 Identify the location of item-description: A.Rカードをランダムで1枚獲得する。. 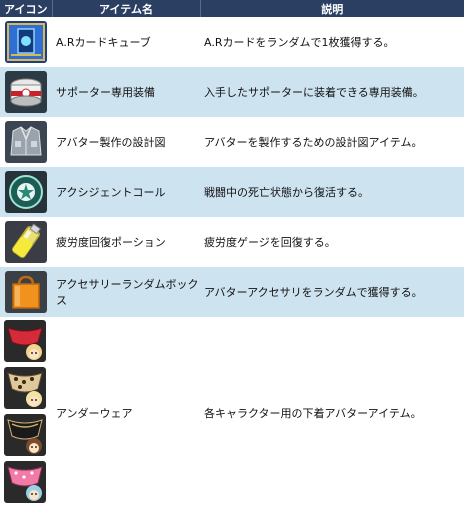
(299, 42).